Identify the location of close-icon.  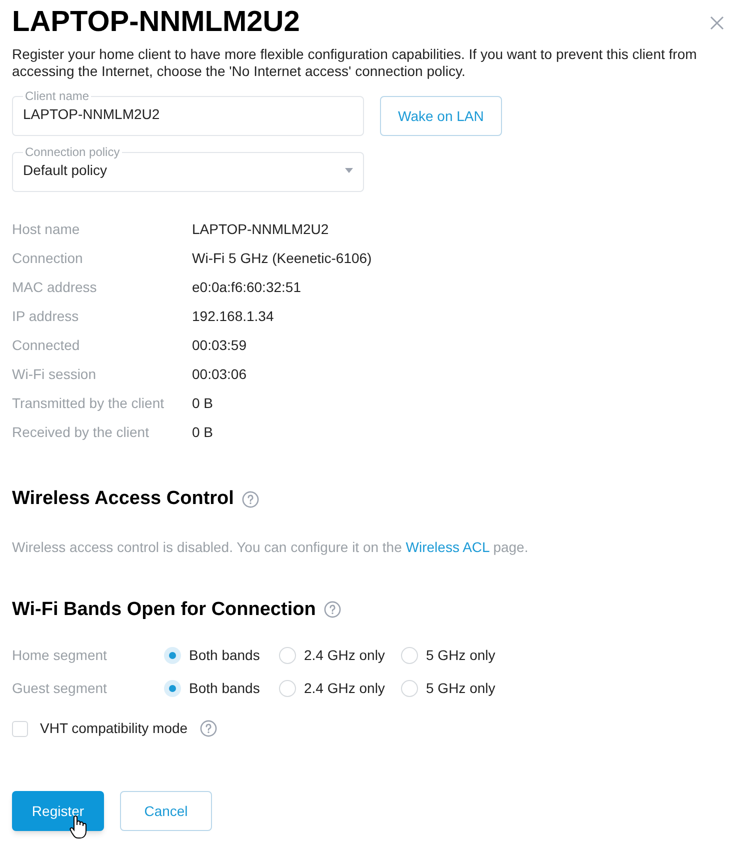
(717, 23).